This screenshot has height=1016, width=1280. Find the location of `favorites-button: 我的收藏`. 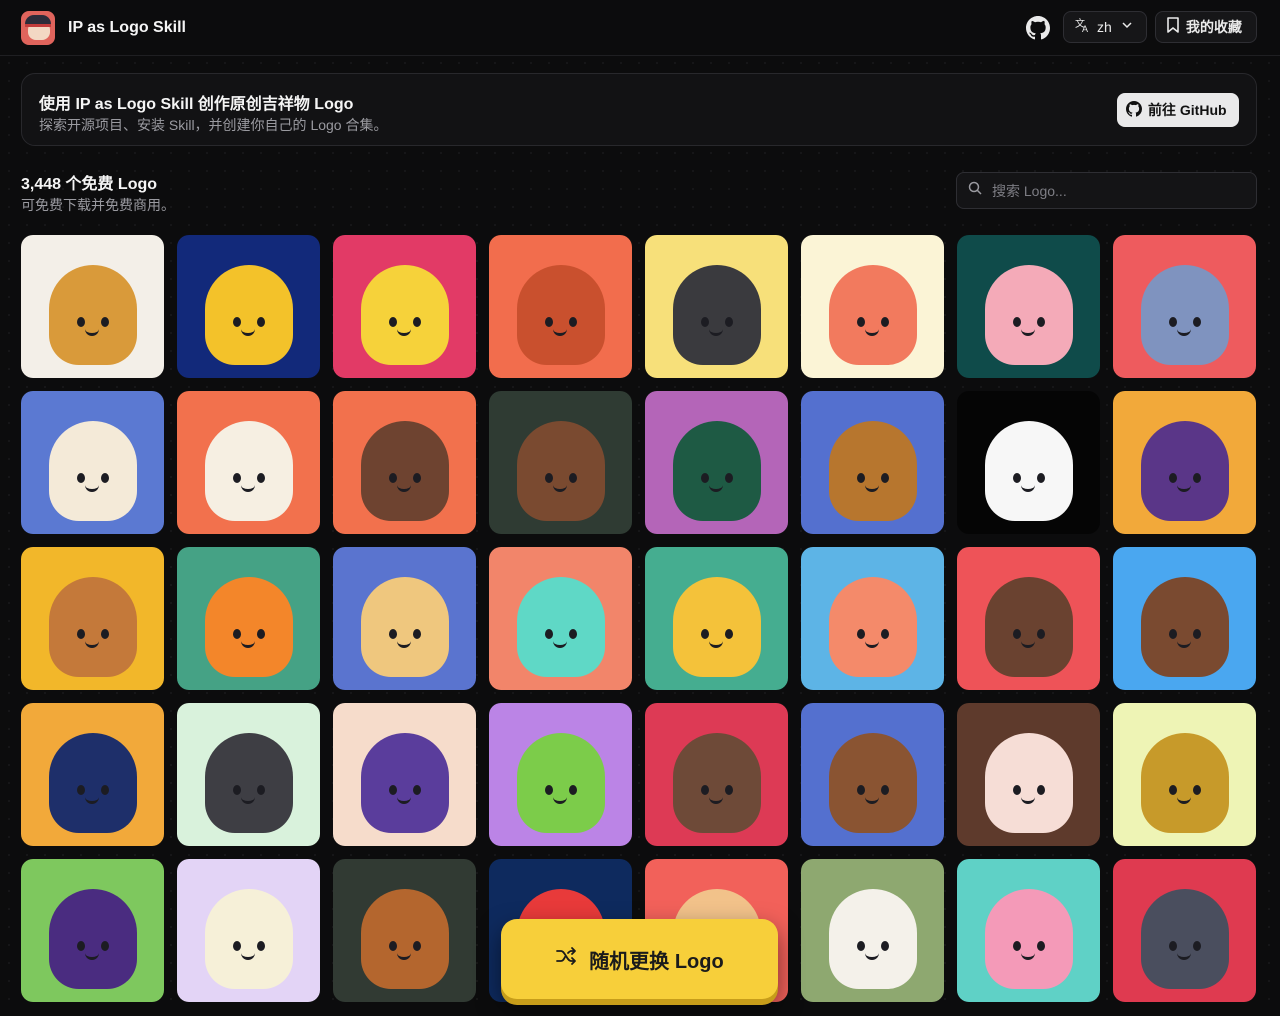

favorites-button: 我的收藏 is located at coordinates (1206, 27).